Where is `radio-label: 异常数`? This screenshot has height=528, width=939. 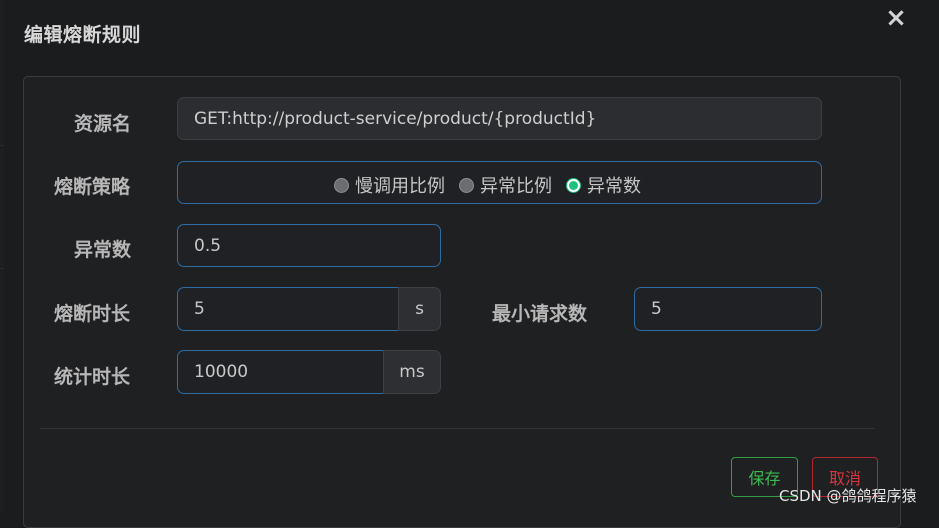 radio-label: 异常数 is located at coordinates (614, 186).